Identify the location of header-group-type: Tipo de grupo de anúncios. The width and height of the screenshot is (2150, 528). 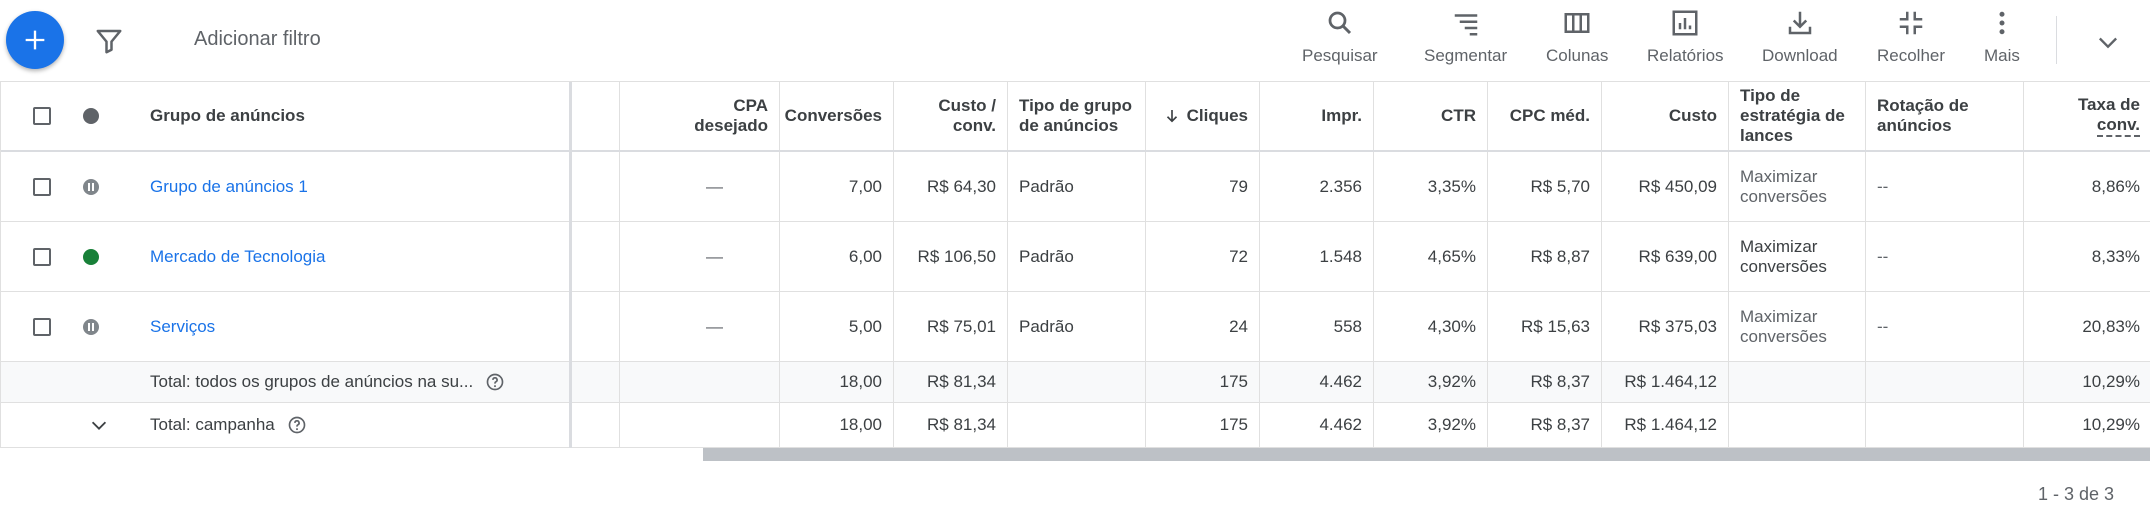
(1076, 116).